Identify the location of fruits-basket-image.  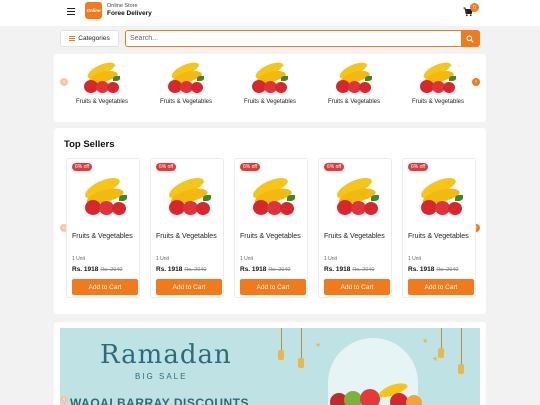
(380, 392).